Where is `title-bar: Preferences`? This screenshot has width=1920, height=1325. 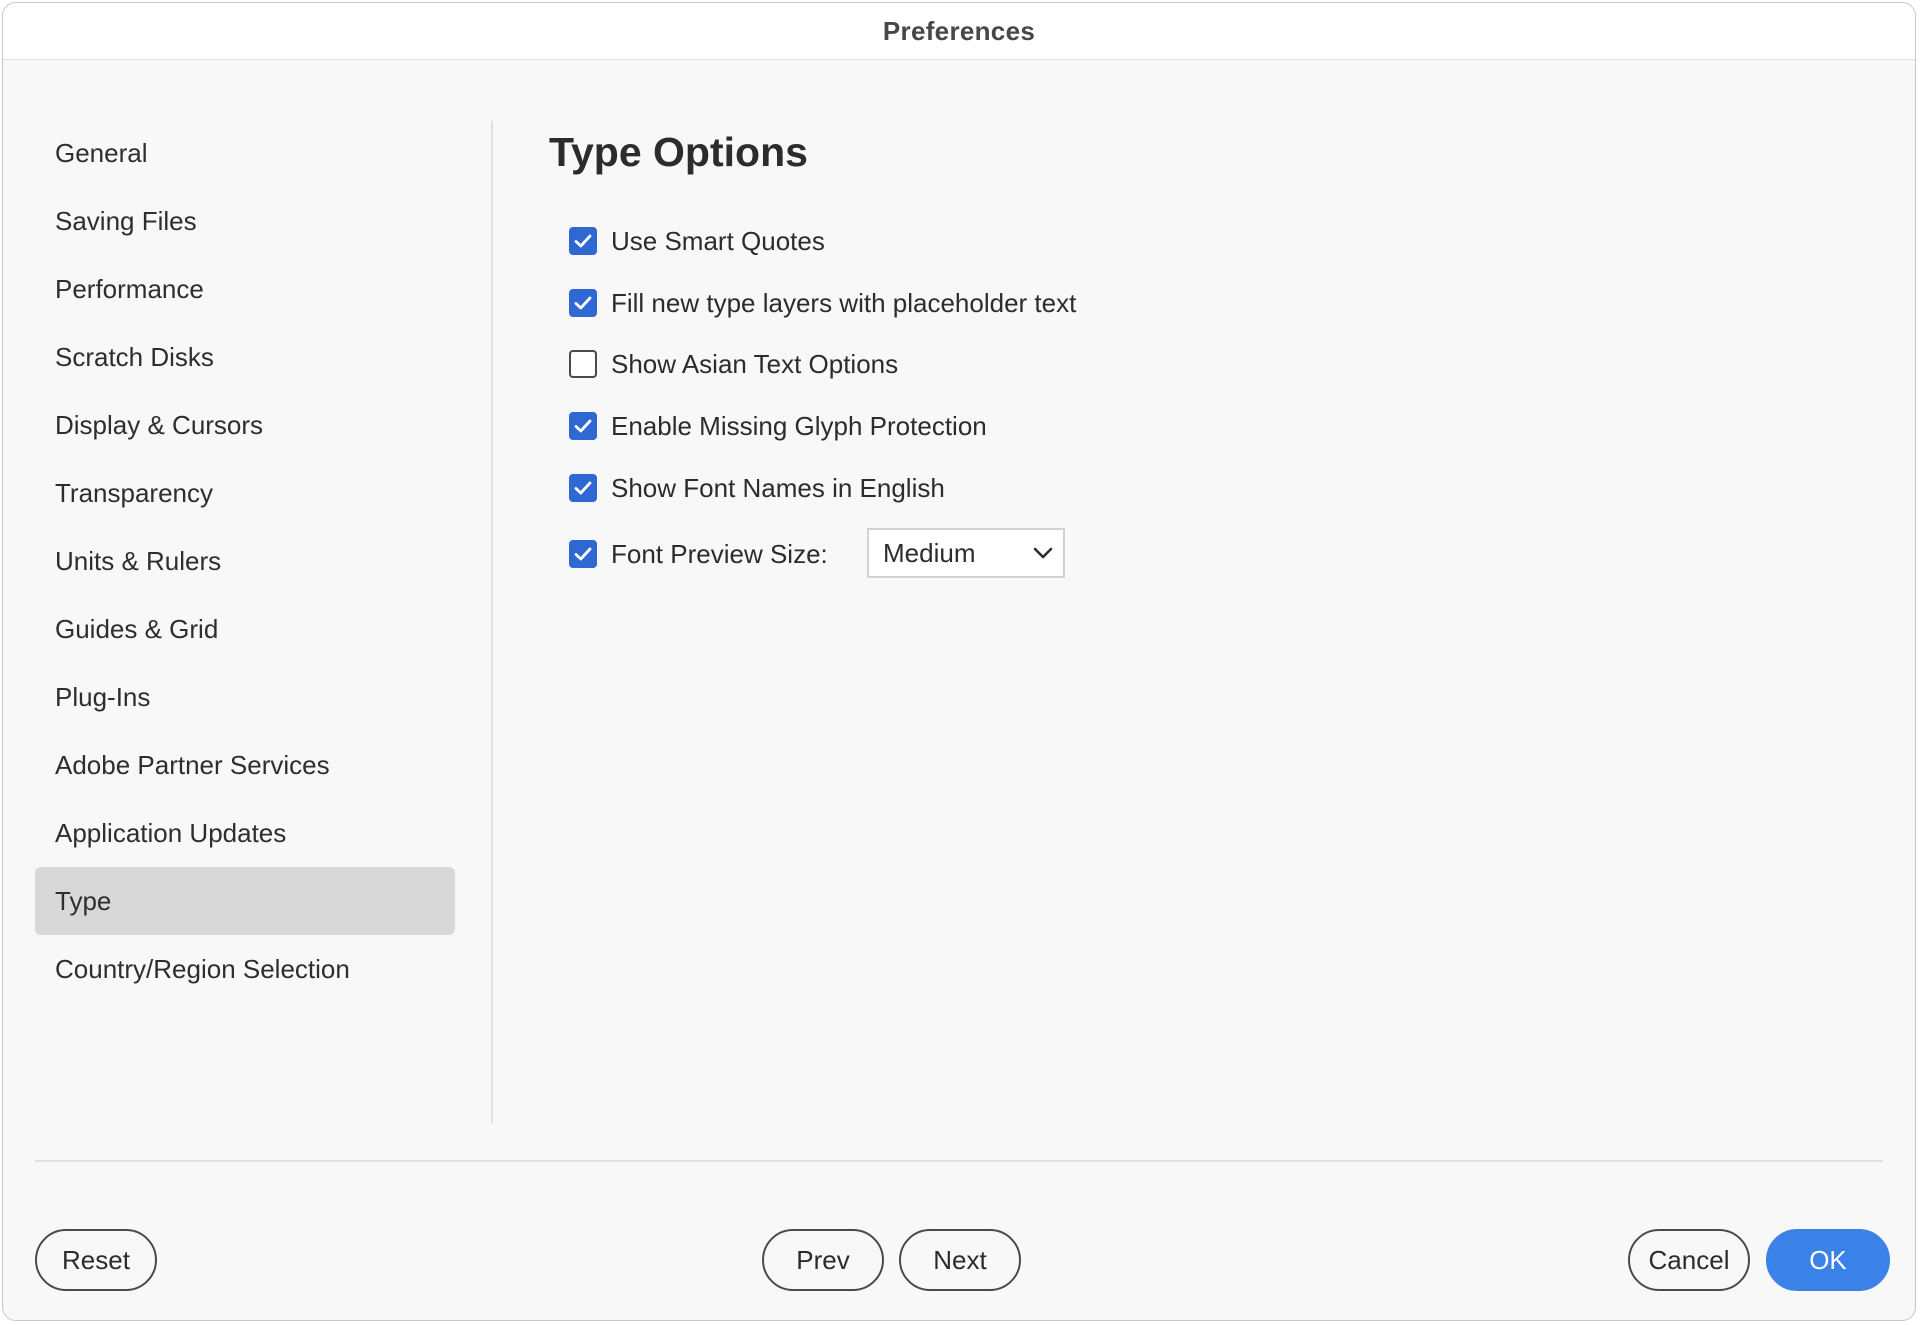 title-bar: Preferences is located at coordinates (959, 31).